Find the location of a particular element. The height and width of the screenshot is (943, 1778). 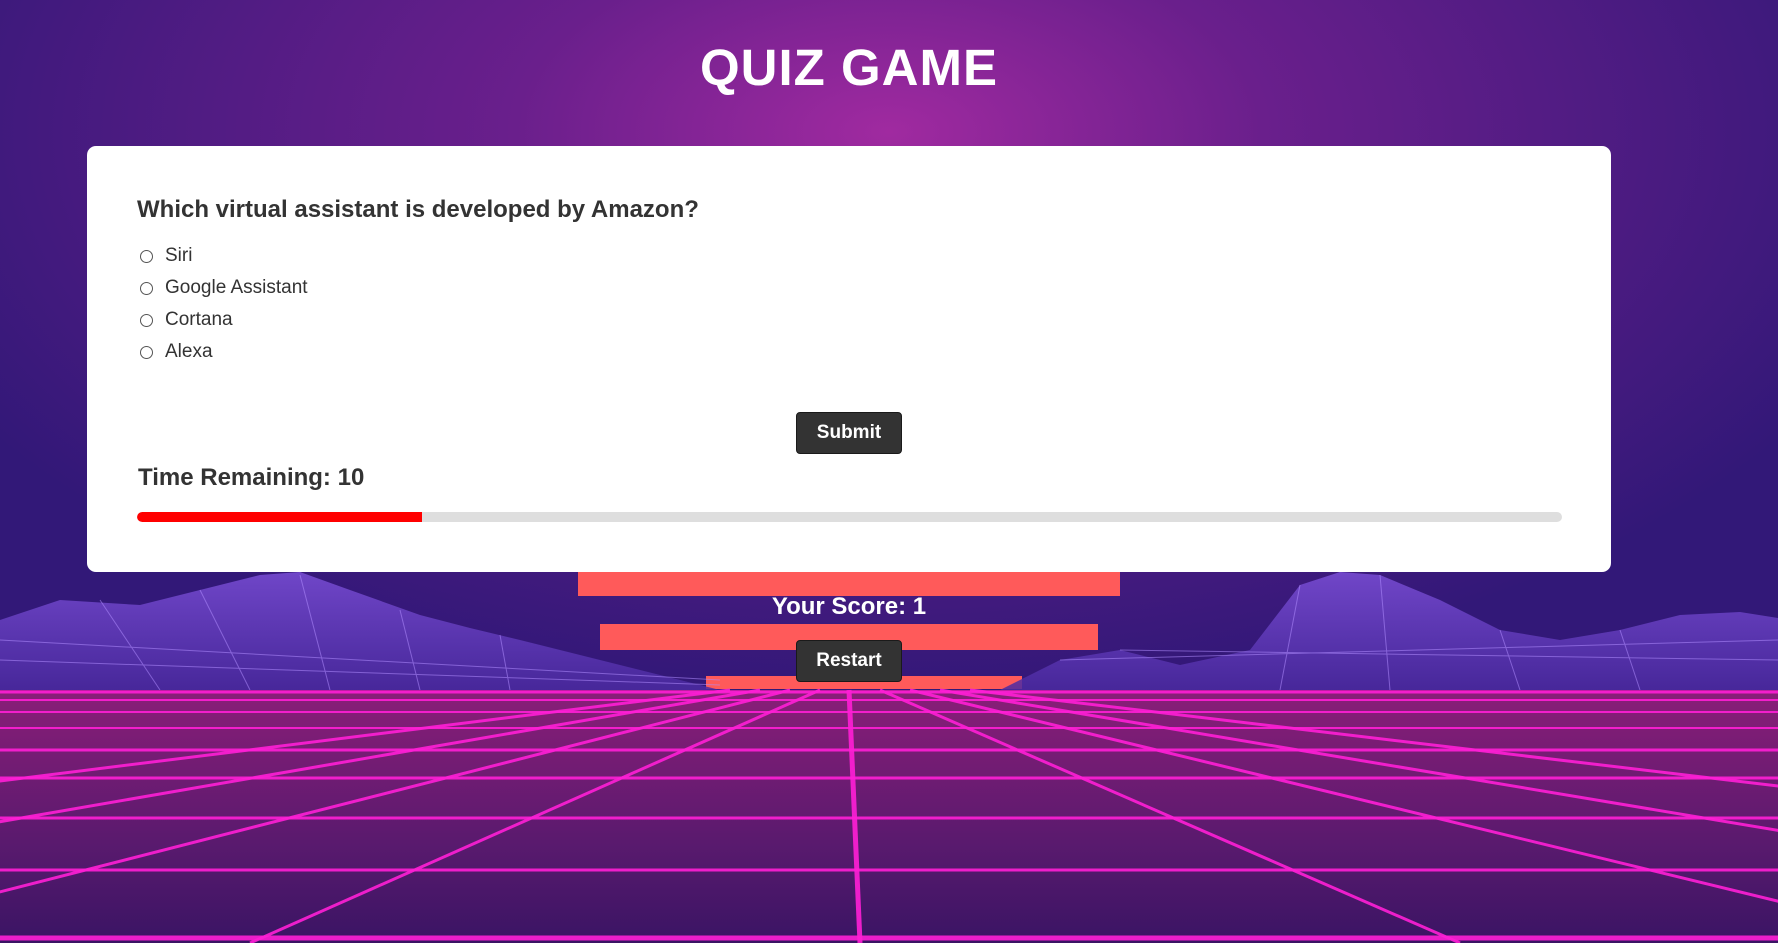

answer-option-label: Alexa is located at coordinates (189, 351).